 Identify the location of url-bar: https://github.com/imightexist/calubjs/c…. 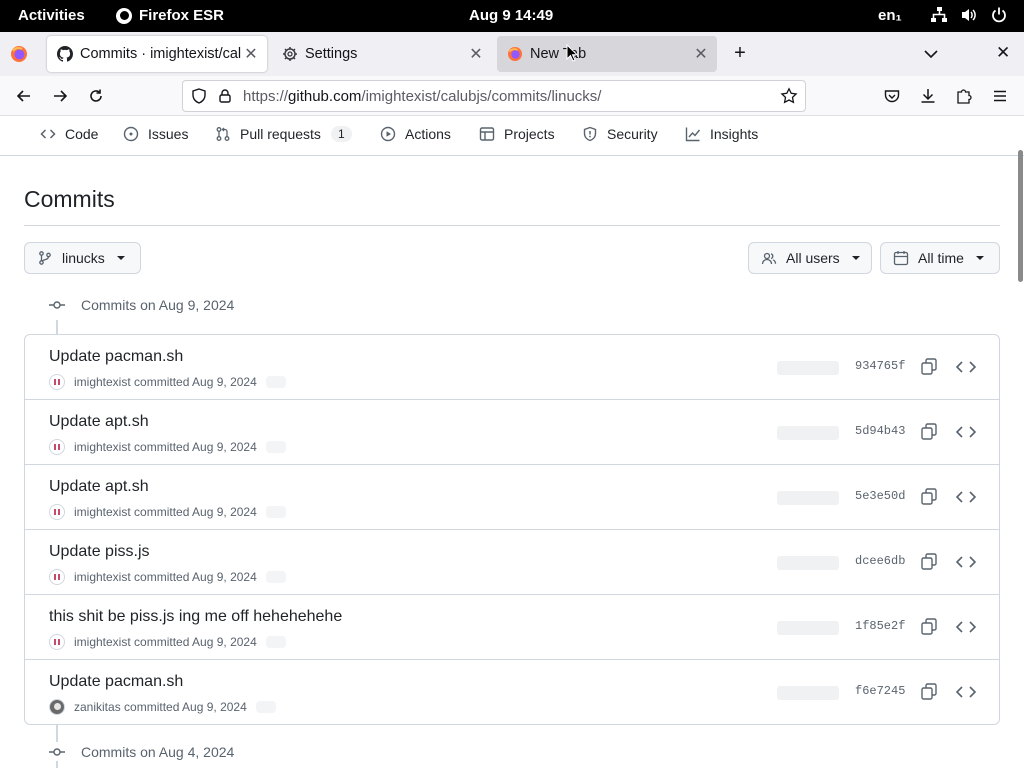
(494, 96).